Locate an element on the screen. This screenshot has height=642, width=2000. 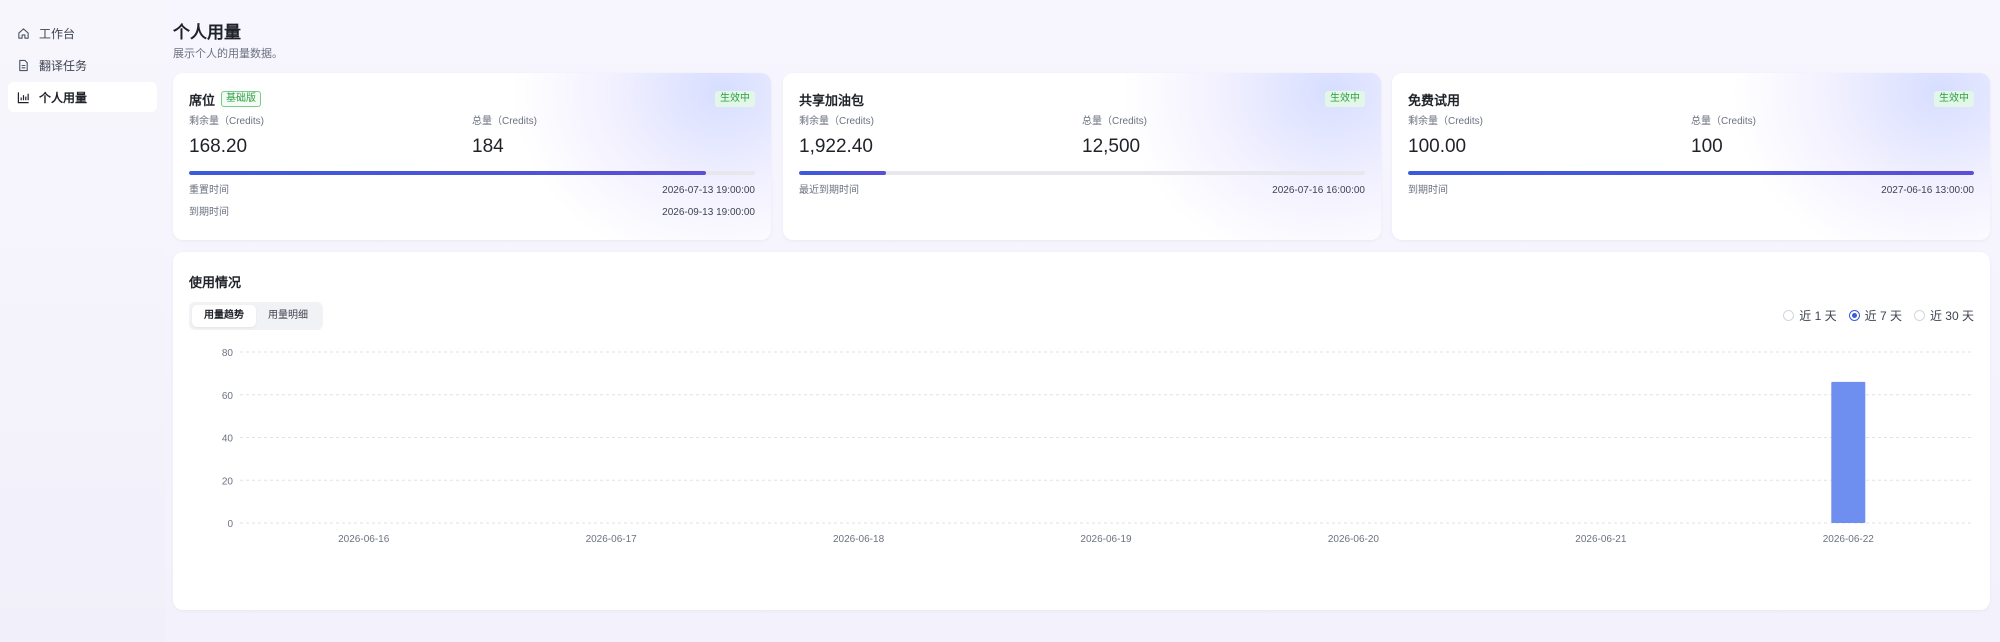
x-tick-label: 2026-06-17 is located at coordinates (612, 539).